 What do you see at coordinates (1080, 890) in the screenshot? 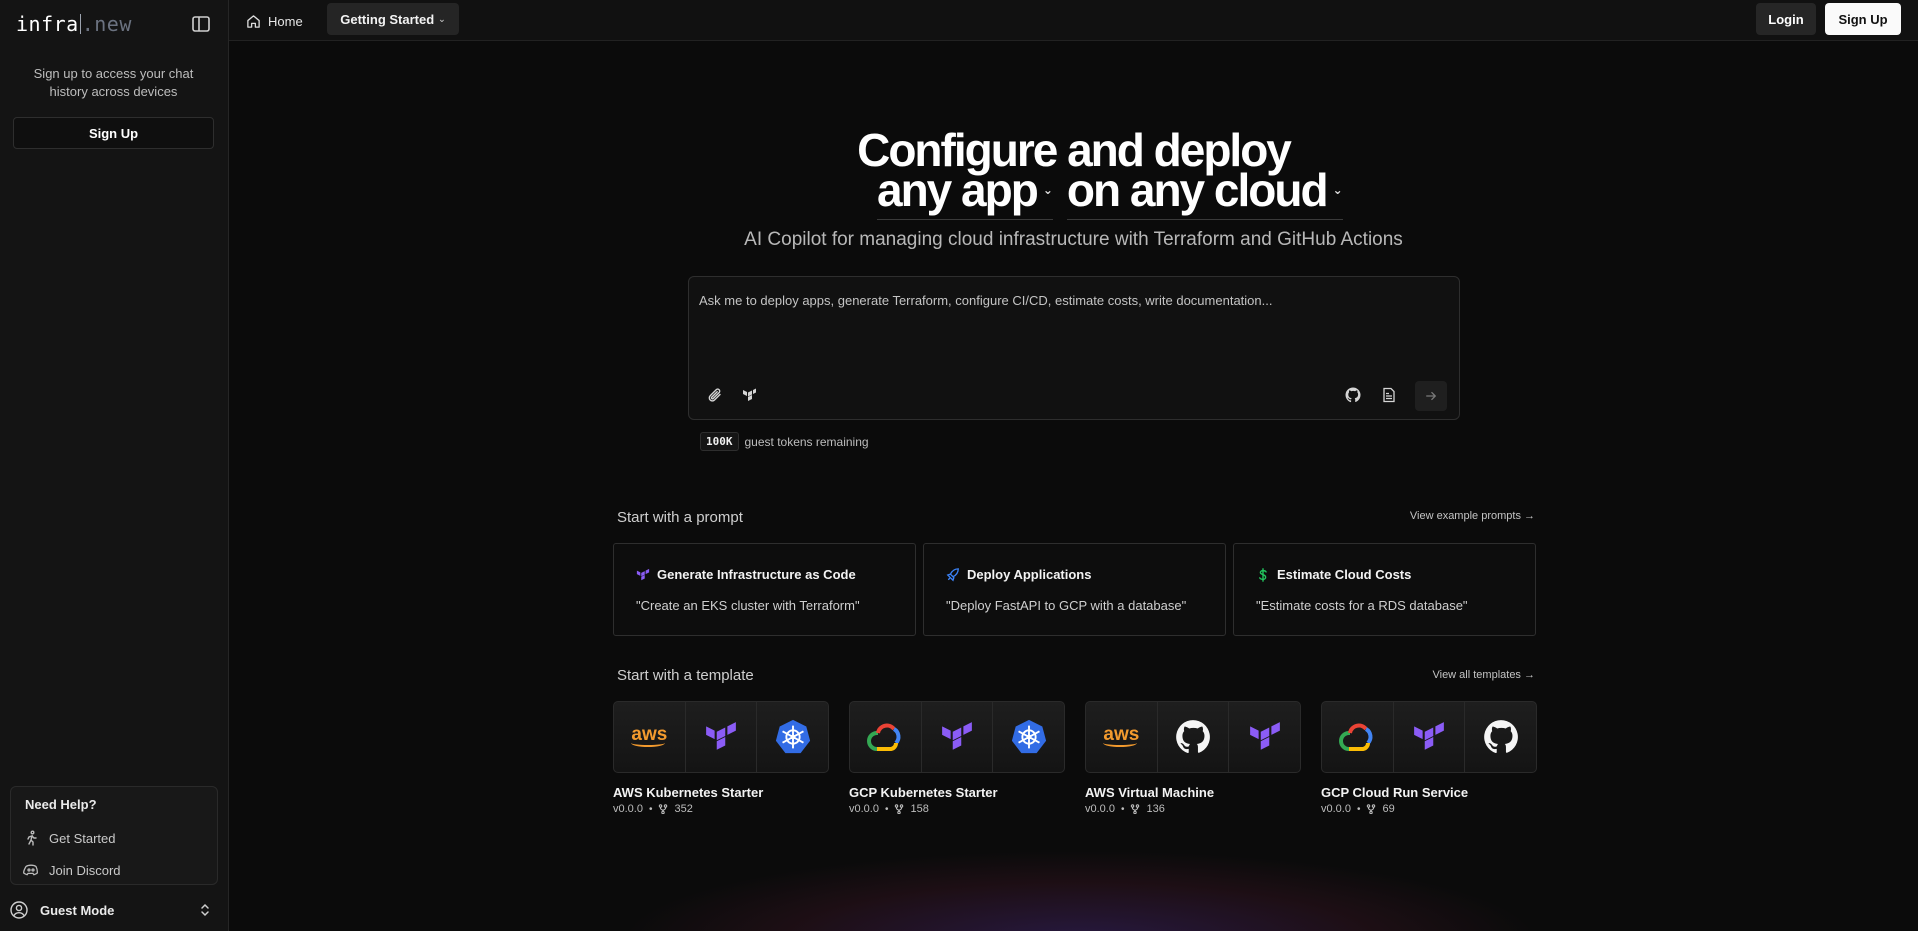
I see `background-glow` at bounding box center [1080, 890].